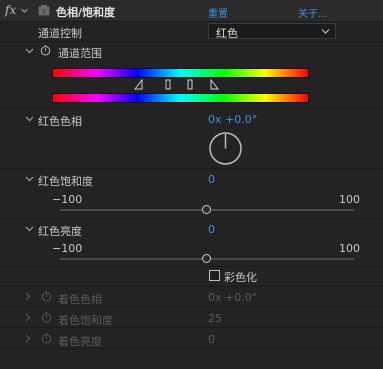 Image resolution: width=383 pixels, height=369 pixels. I want to click on effect-name: 色相/饱和度, so click(86, 12).